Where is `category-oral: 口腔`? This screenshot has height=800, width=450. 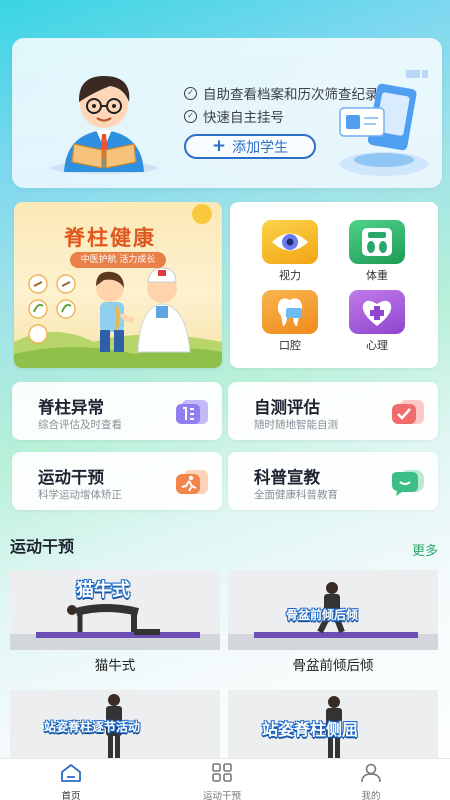
category-oral: 口腔 is located at coordinates (290, 321).